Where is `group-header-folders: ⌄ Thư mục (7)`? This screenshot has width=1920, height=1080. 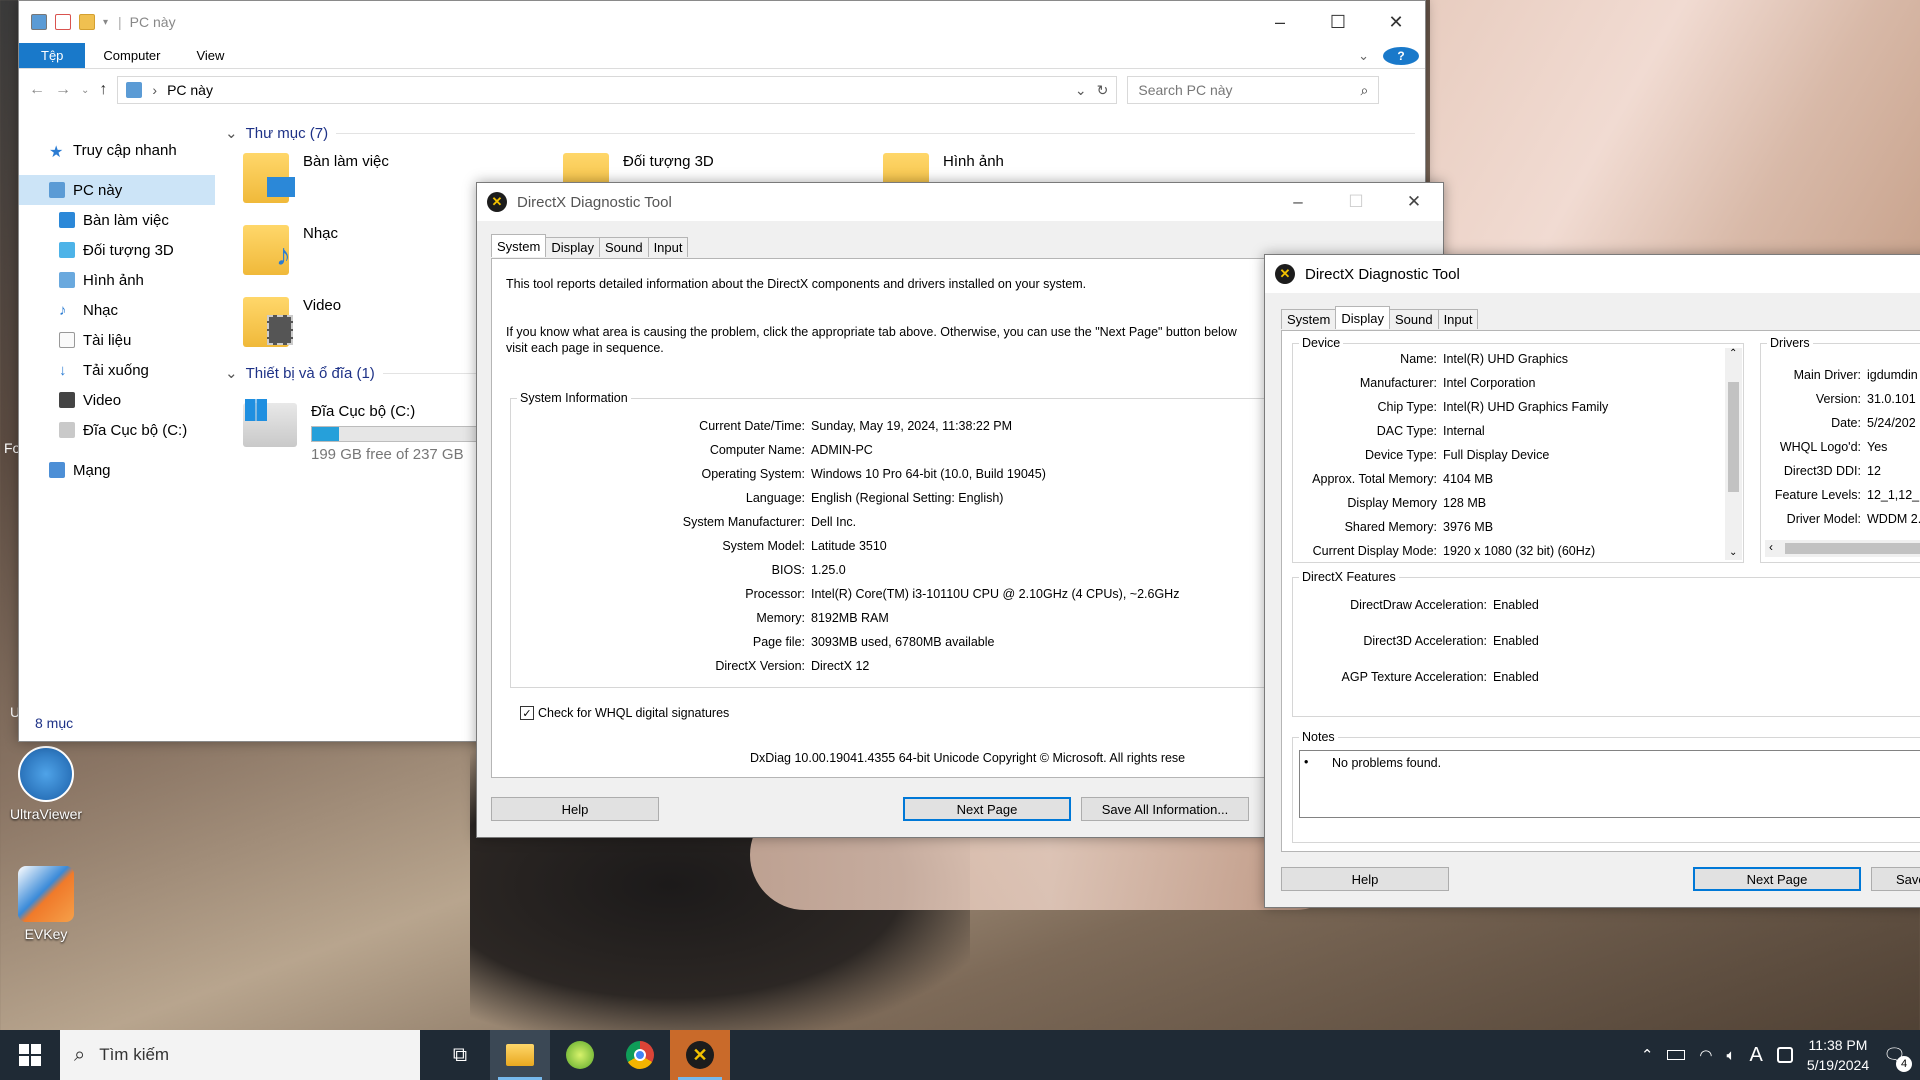
group-header-folders: ⌄ Thư mục (7) is located at coordinates (820, 133).